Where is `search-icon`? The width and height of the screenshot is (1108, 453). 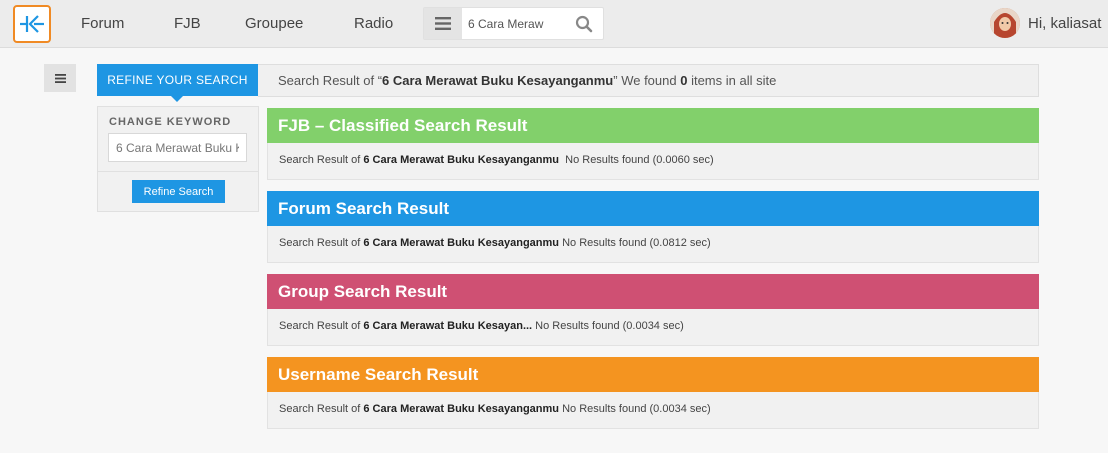
search-icon is located at coordinates (584, 24).